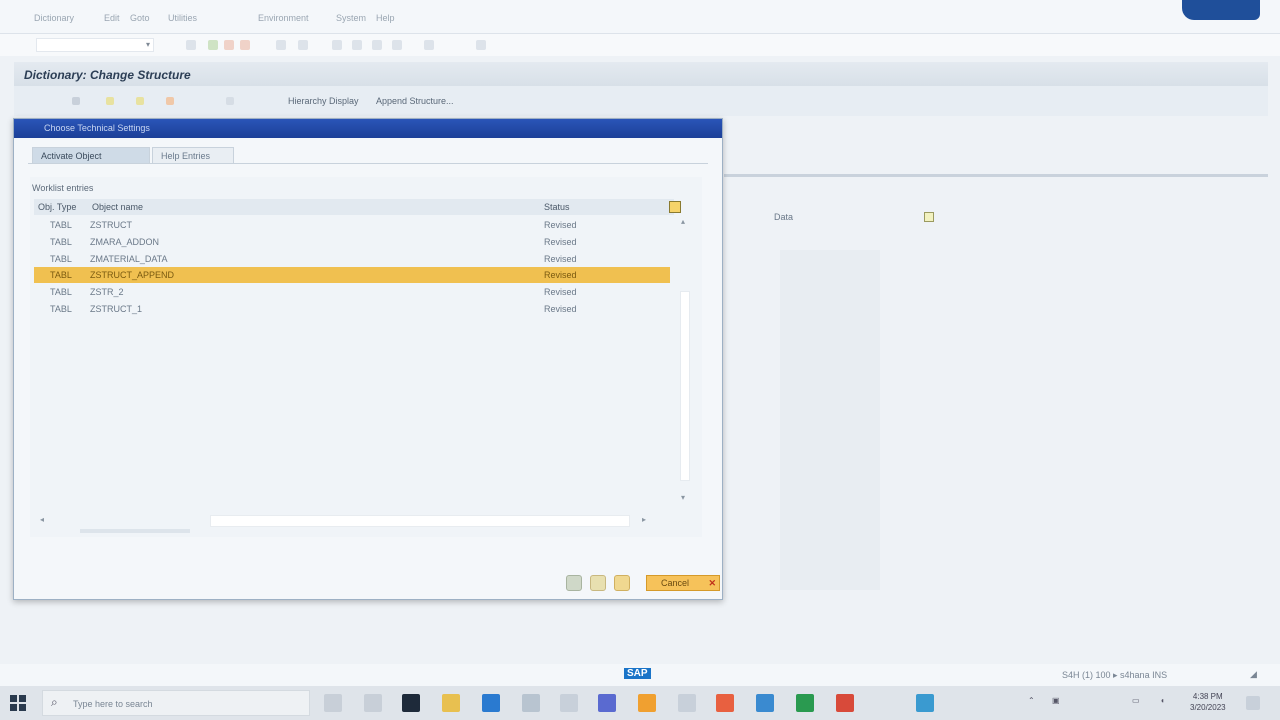  I want to click on windows-start-icon, so click(18, 703).